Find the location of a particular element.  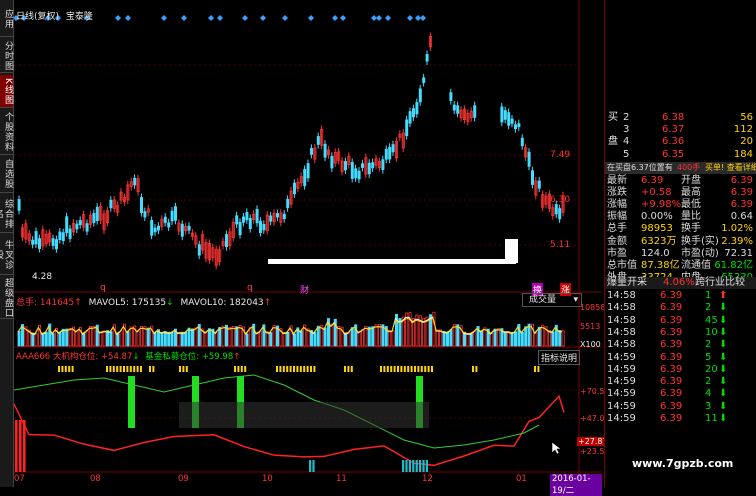

indicator-explain-button: 指标说明 is located at coordinates (559, 357).